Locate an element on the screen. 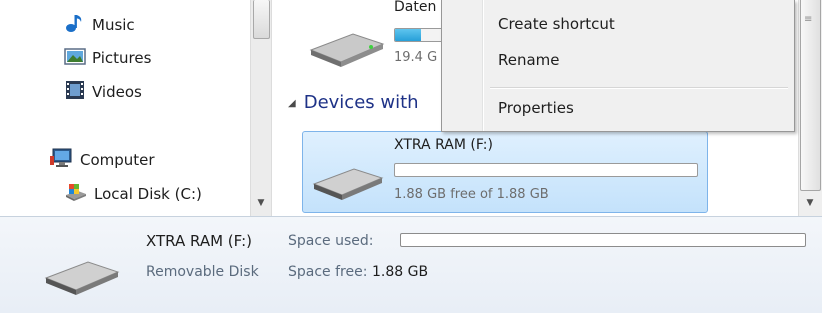 The image size is (822, 313). details-drive-icon is located at coordinates (82, 275).